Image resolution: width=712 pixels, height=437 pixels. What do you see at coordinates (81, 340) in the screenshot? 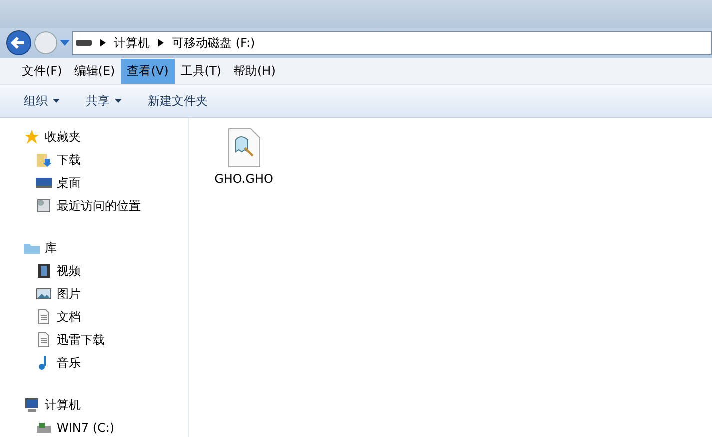
I see `nav-item: 迅雷下载` at bounding box center [81, 340].